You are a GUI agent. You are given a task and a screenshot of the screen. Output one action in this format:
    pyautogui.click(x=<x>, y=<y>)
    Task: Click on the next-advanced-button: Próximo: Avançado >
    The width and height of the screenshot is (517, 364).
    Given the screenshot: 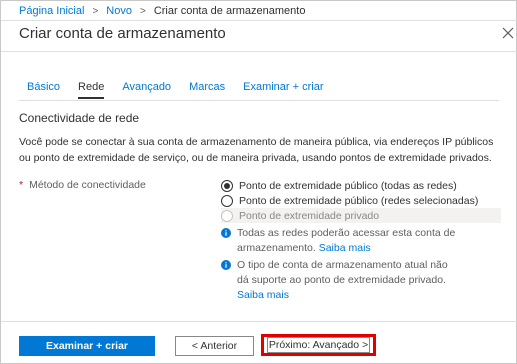 What is the action you would take?
    pyautogui.click(x=318, y=345)
    